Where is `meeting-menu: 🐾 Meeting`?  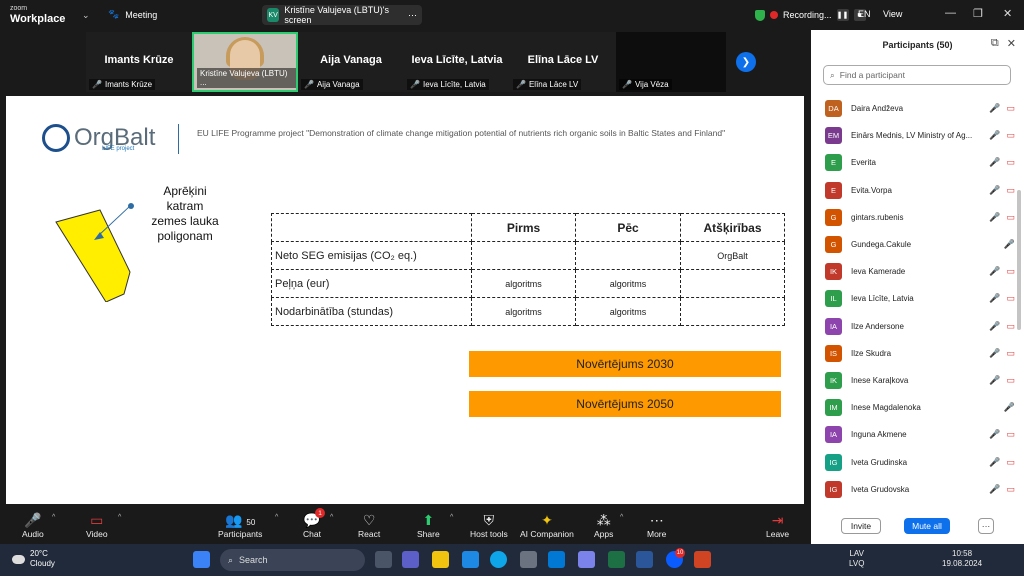 meeting-menu: 🐾 Meeting is located at coordinates (132, 14).